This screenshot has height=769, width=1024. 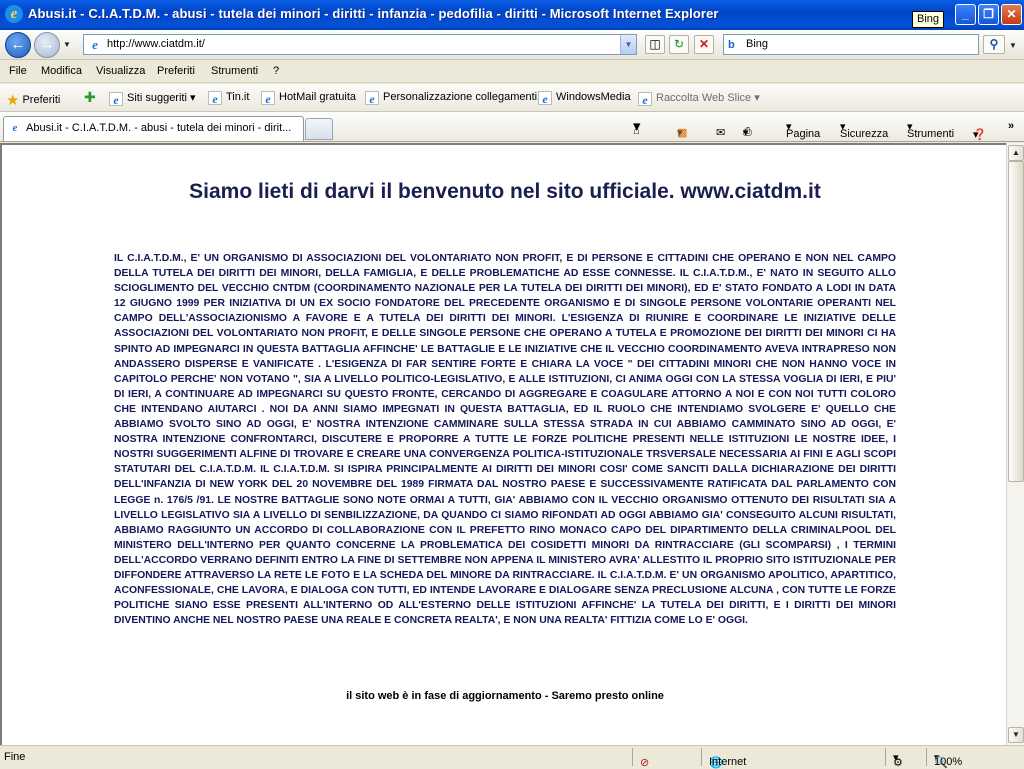 I want to click on bing-logo-icon: b, so click(x=731, y=45).